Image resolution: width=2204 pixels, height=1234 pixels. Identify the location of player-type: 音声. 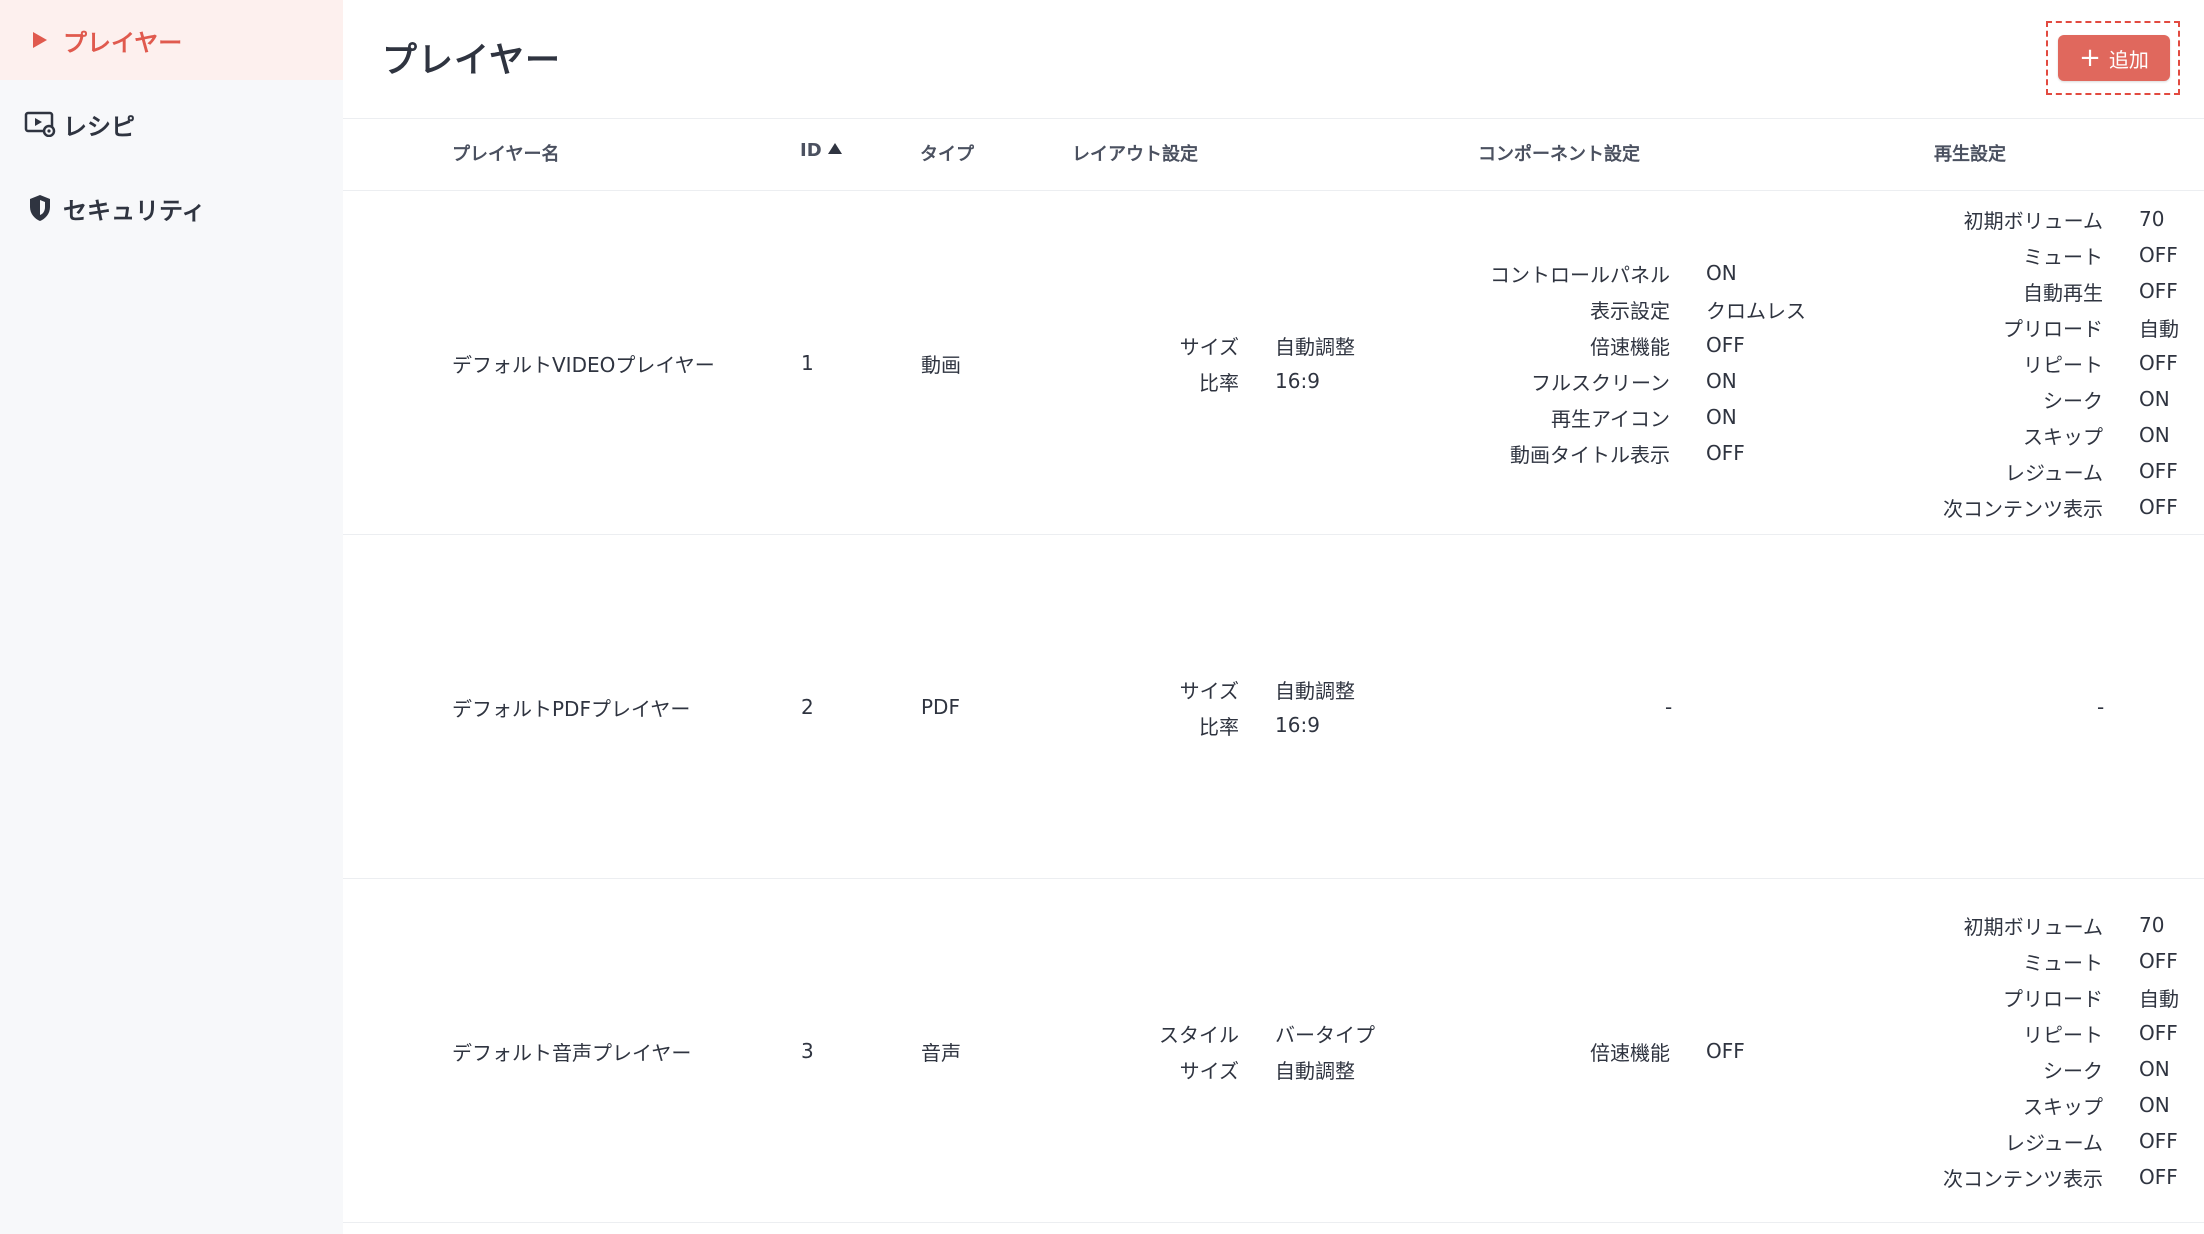
(941, 1052).